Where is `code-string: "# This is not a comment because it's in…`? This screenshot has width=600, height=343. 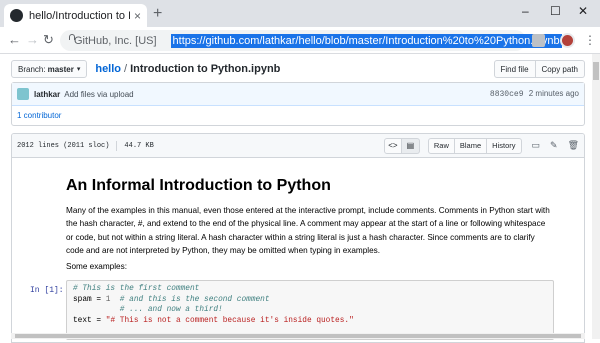 code-string: "# This is not a comment because it's in… is located at coordinates (229, 320).